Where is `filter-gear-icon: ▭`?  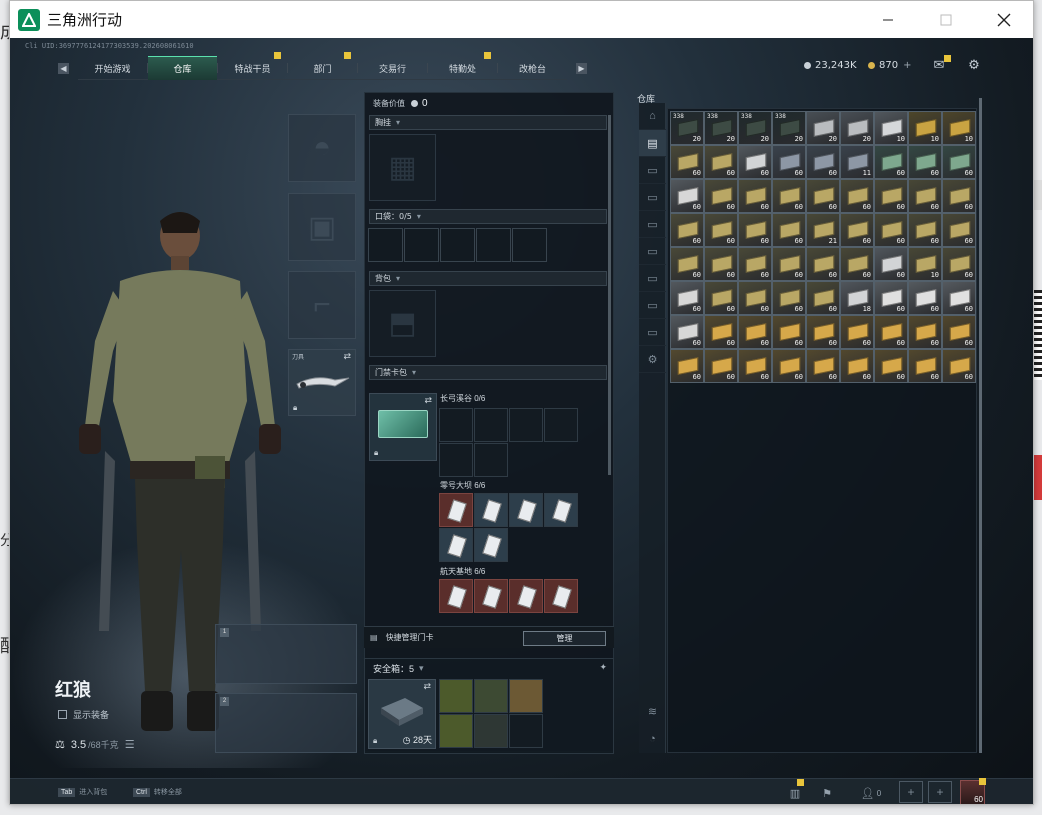 filter-gear-icon: ▭ is located at coordinates (652, 224).